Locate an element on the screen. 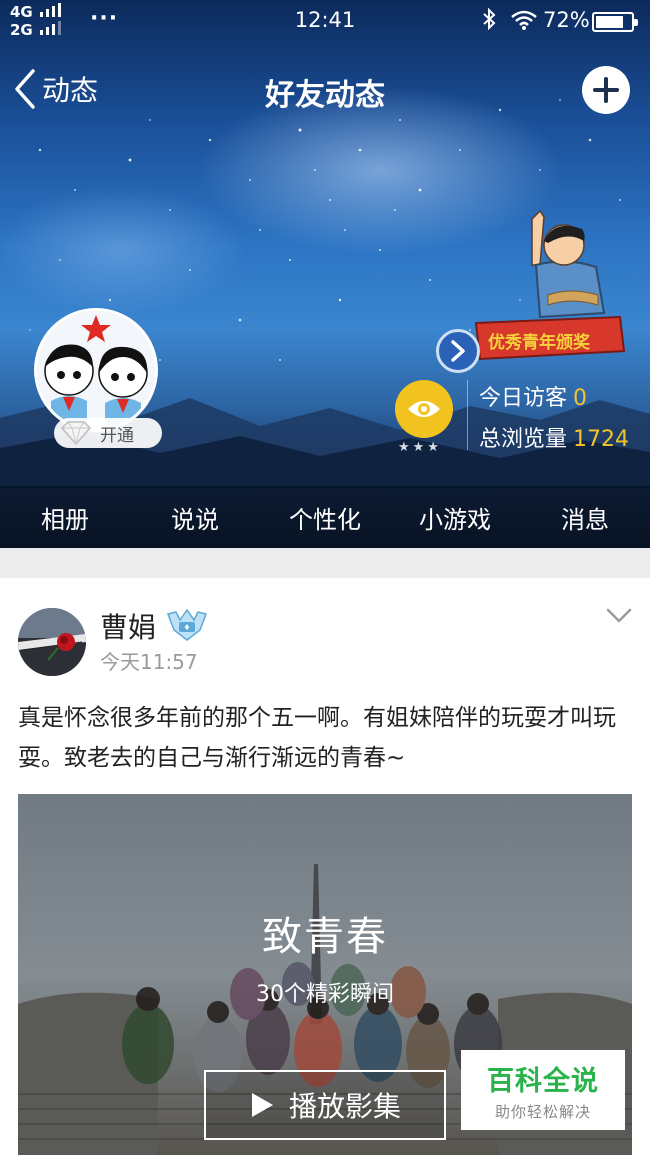  play-album-label: 播放影集 is located at coordinates (344, 1106).